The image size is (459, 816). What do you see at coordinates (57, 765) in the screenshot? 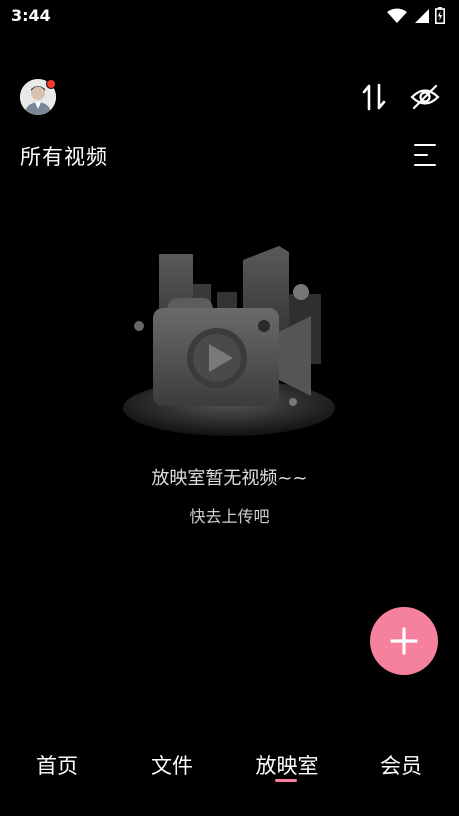
I see `tab-home: 首页` at bounding box center [57, 765].